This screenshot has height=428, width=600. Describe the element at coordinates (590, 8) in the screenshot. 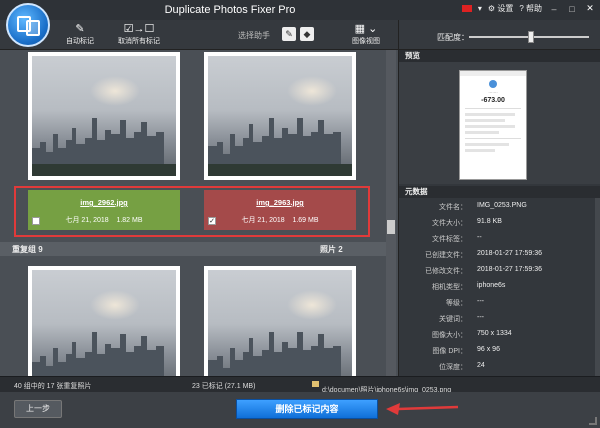

I see `close-icon: ✕` at that location.